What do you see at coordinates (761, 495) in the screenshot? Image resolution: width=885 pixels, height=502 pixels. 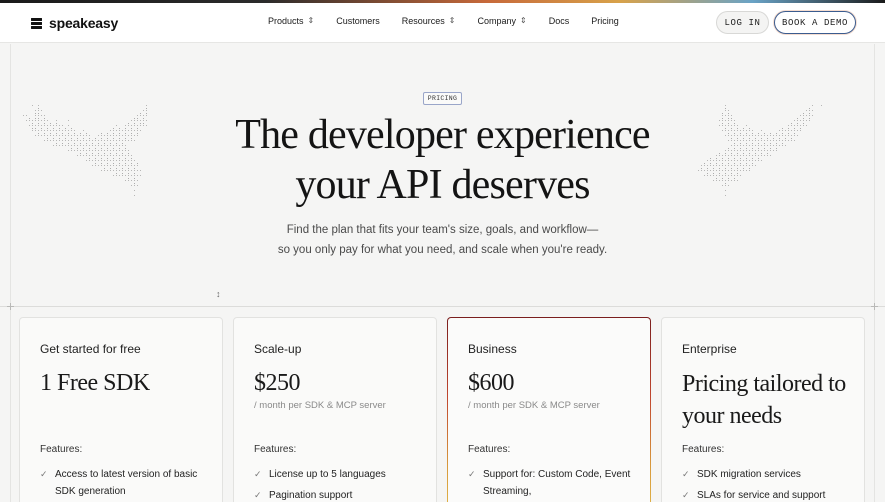 I see `feature-text: SLAs for service and support` at bounding box center [761, 495].